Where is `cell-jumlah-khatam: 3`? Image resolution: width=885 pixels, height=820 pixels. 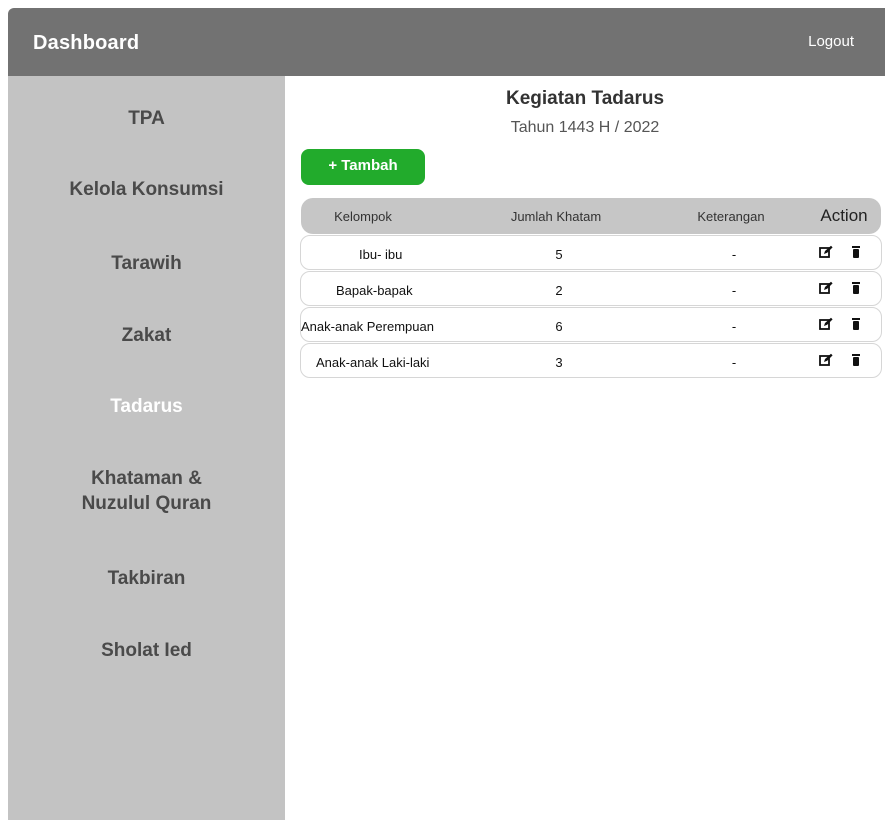
cell-jumlah-khatam: 3 is located at coordinates (559, 362).